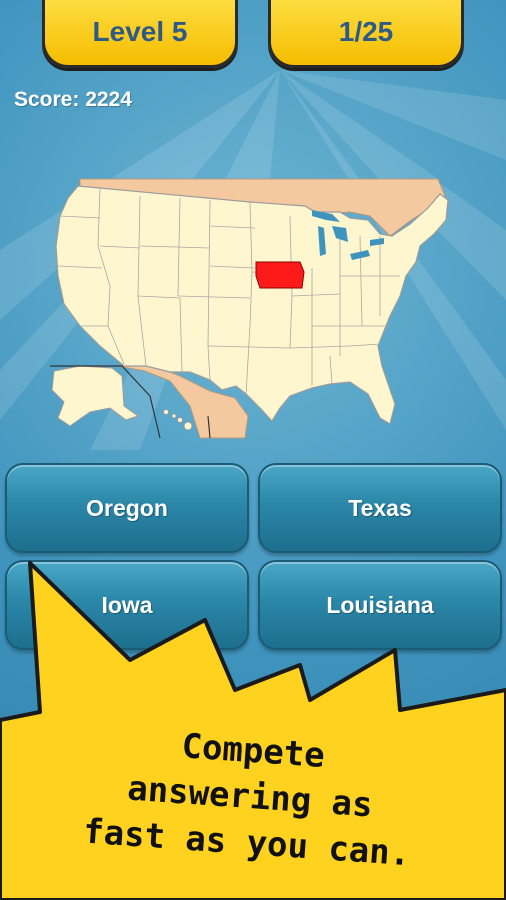  Describe the element at coordinates (178, 420) in the screenshot. I see `hawaii-region` at that location.